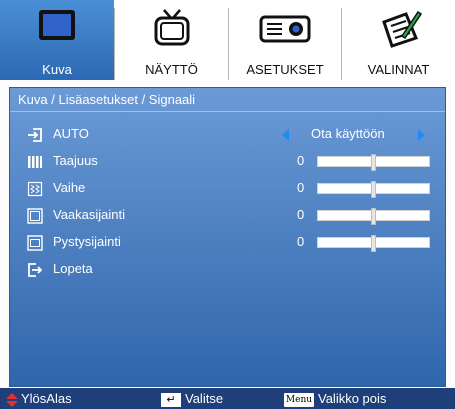 This screenshot has height=409, width=455. What do you see at coordinates (348, 133) in the screenshot?
I see `auto-value: Ota käyttöön` at bounding box center [348, 133].